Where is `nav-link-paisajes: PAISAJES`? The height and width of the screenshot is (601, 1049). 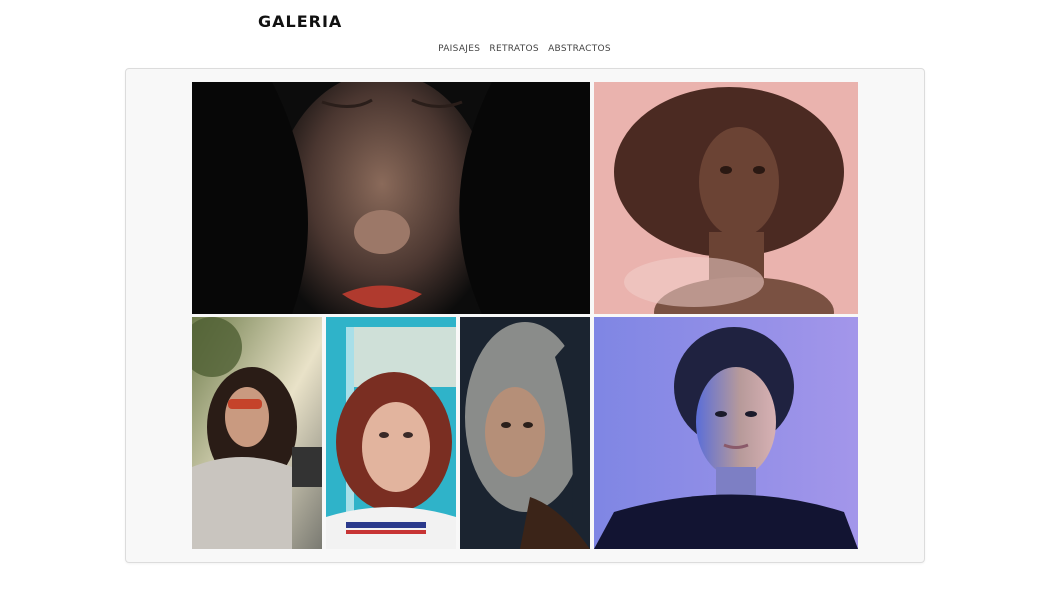 nav-link-paisajes: PAISAJES is located at coordinates (459, 49).